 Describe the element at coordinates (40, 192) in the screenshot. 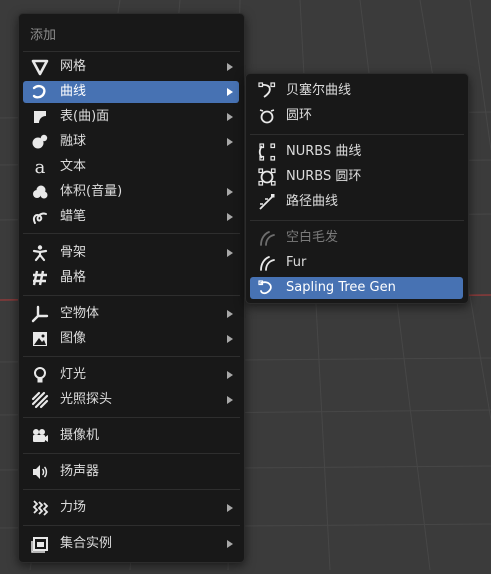

I see `volume-icon` at that location.